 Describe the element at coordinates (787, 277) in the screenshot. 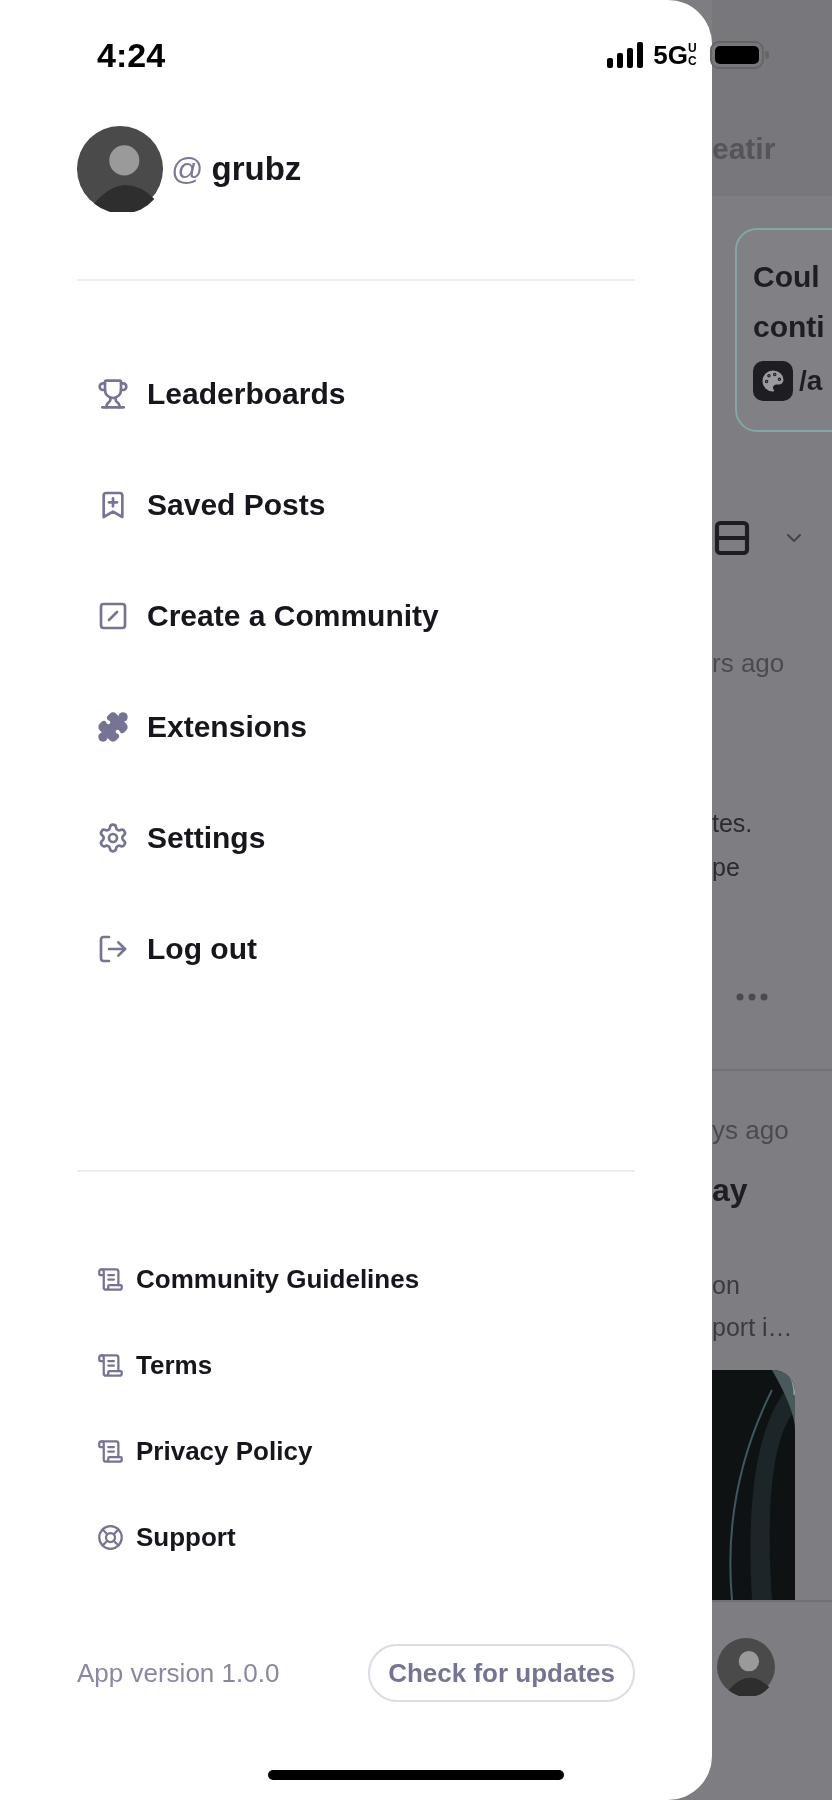

I see `card-title-line: Coul` at that location.